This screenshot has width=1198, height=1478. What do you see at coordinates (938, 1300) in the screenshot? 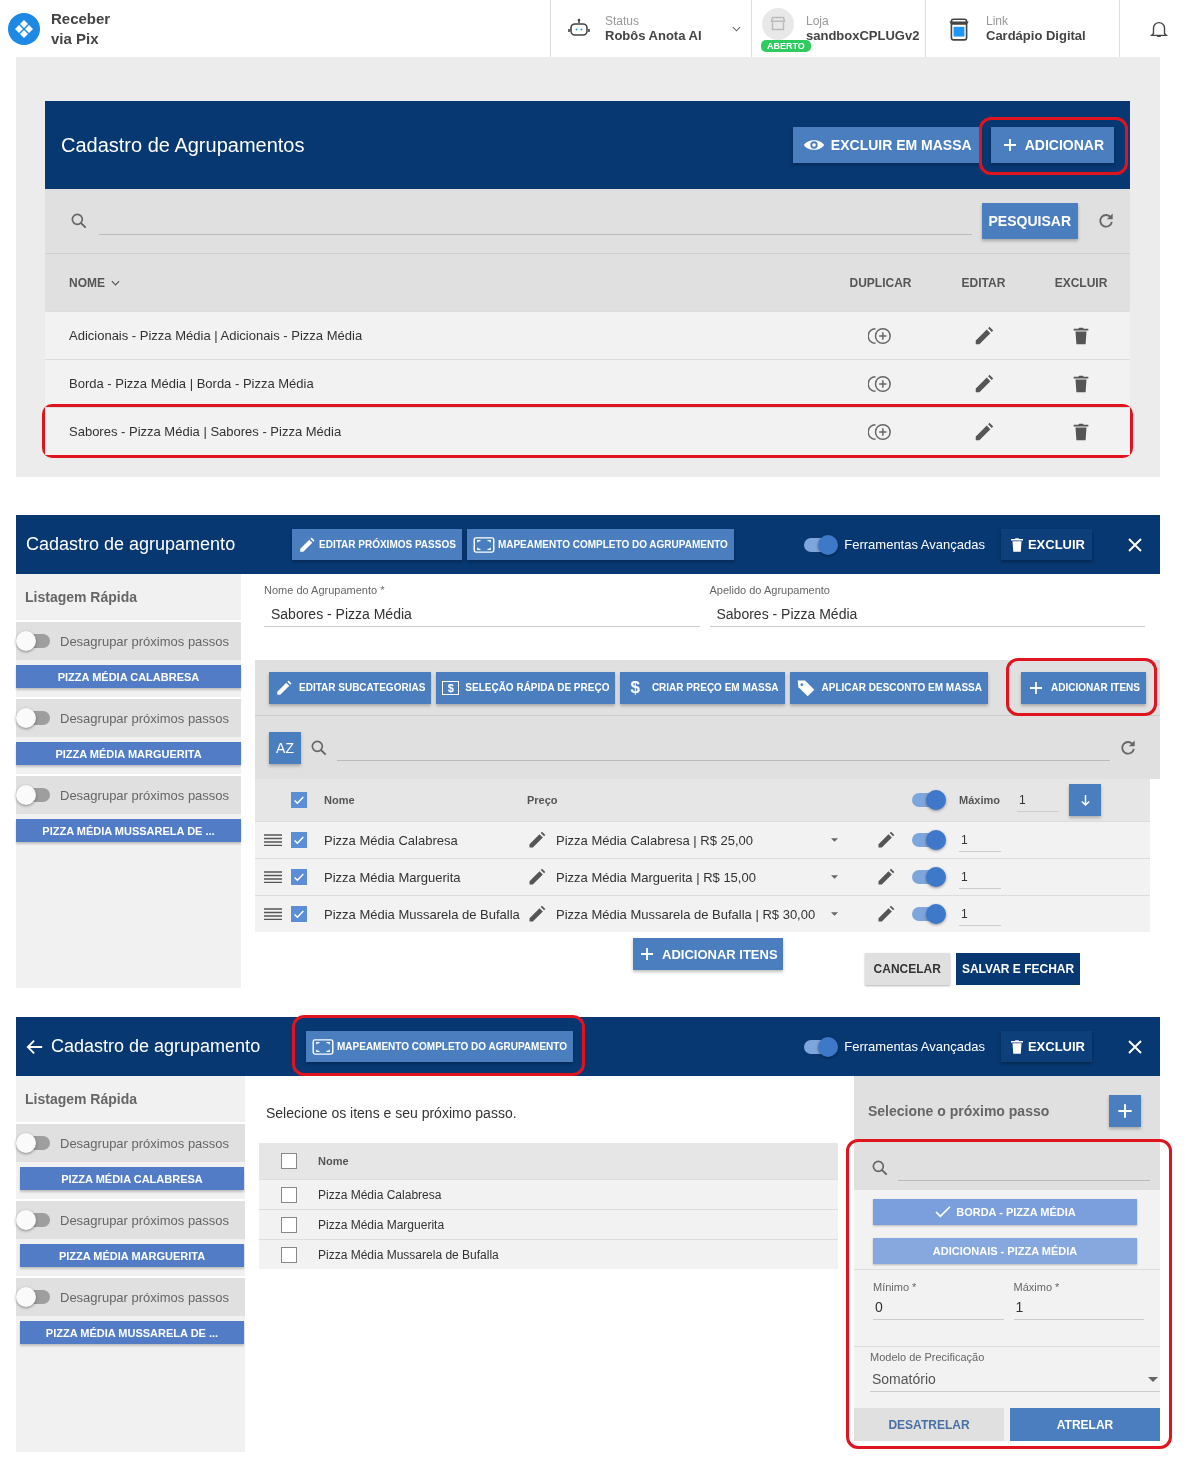
I see `number-field: Mínimo * 0` at bounding box center [938, 1300].